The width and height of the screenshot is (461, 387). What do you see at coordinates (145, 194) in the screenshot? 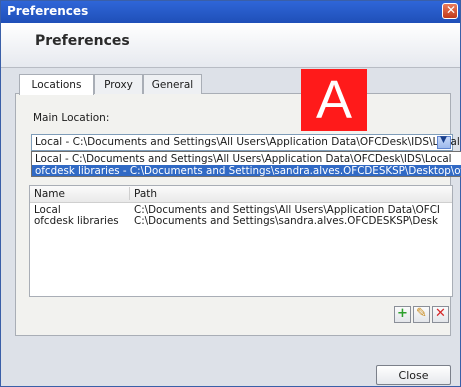
I see `column-header-path: Path` at bounding box center [145, 194].